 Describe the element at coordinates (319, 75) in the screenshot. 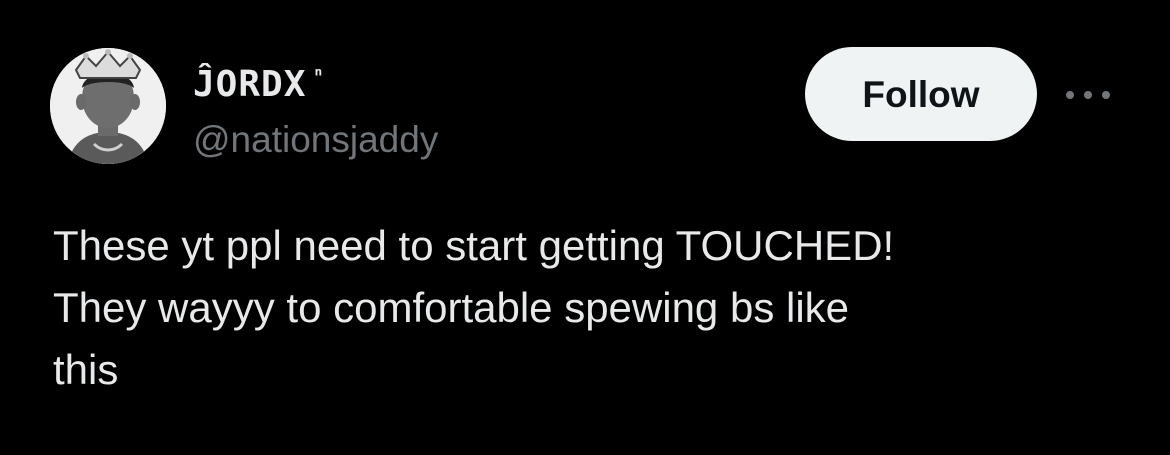

I see `display-name-suffix: ⁿ` at that location.